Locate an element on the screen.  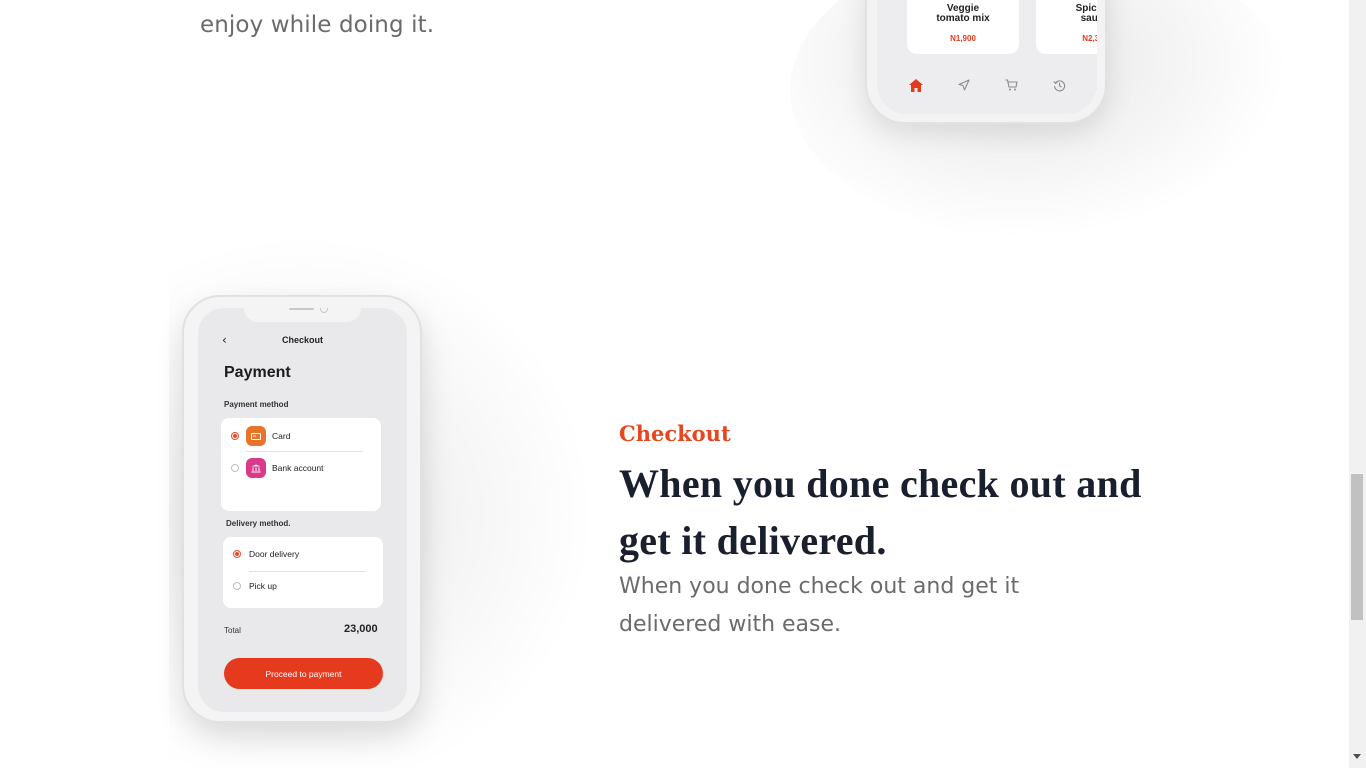
payment-option-label: Bank account is located at coordinates (298, 468).